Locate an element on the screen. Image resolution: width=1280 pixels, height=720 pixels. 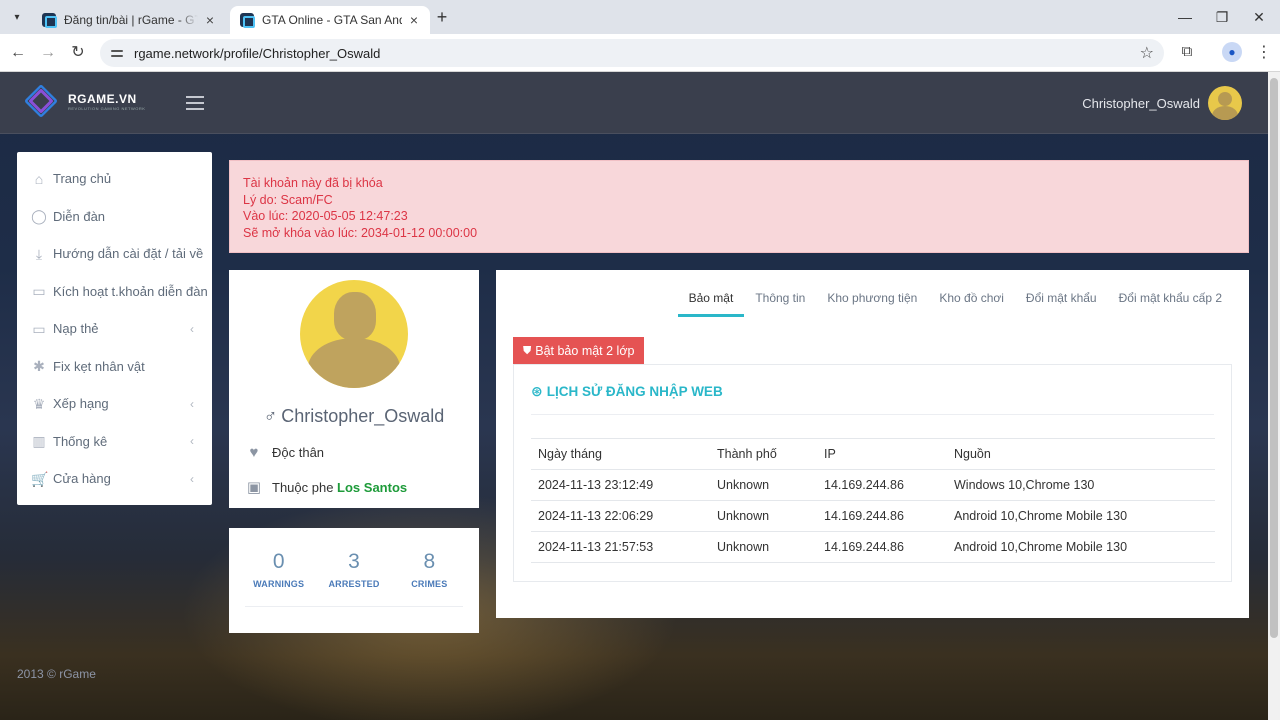
enable-2fa-label: Bật bảo mật 2 lớp is located at coordinates (585, 351).